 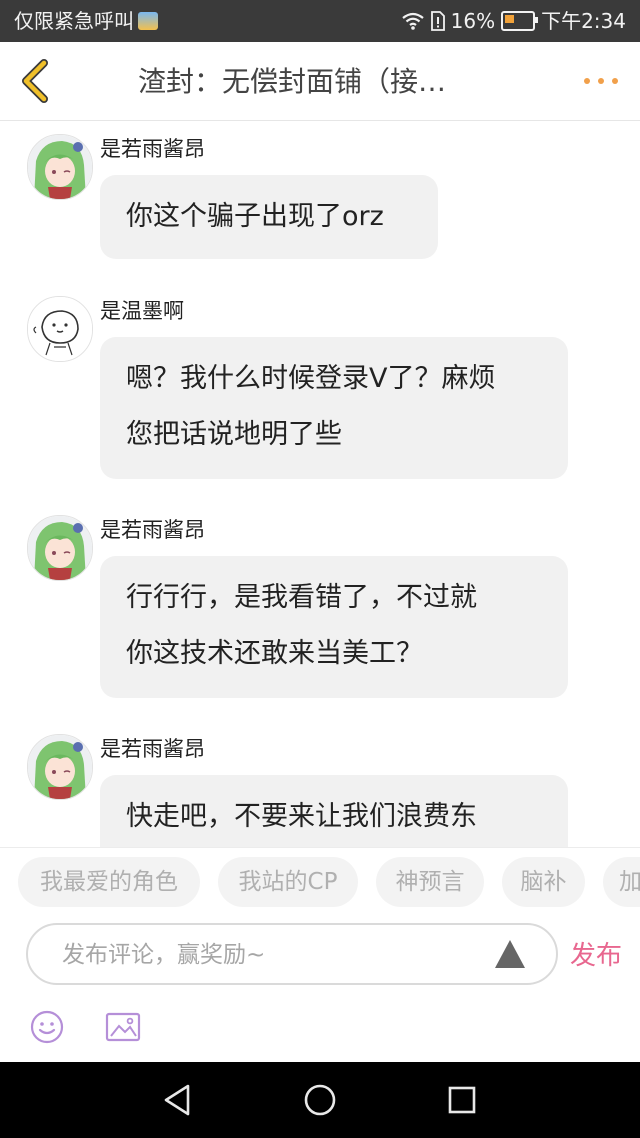 What do you see at coordinates (334, 408) in the screenshot?
I see `message-bubble: 嗯？我什么时候登录V了？麻烦 您把话说地明了些` at bounding box center [334, 408].